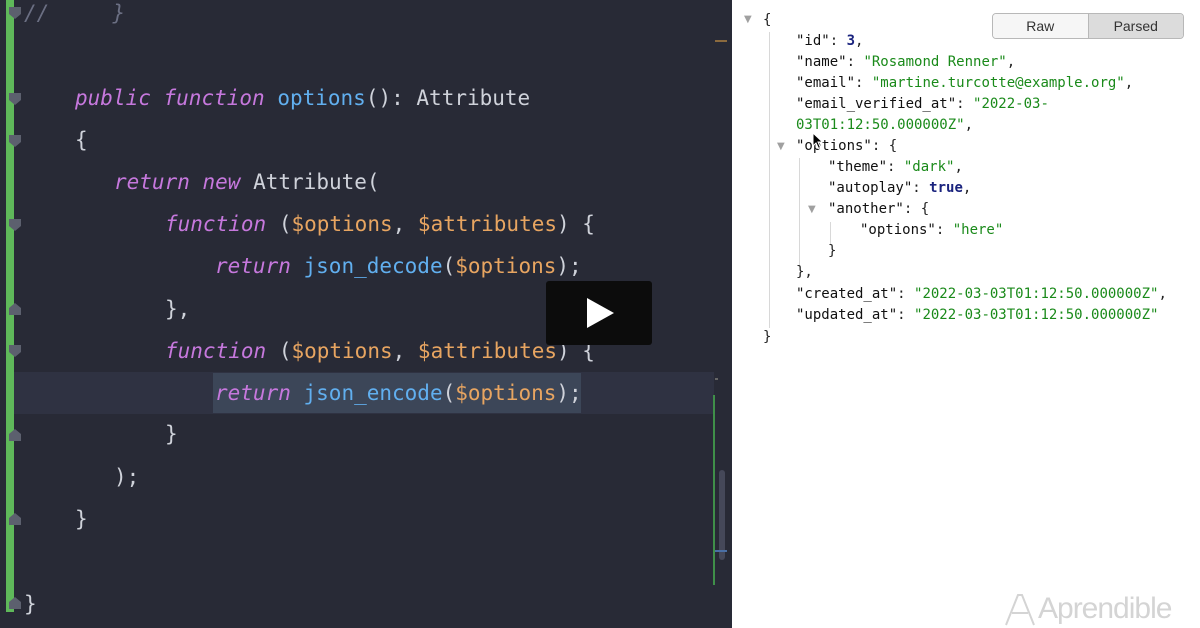 The image size is (1200, 628). What do you see at coordinates (316, 182) in the screenshot?
I see `code-text: Attribute(` at bounding box center [316, 182].